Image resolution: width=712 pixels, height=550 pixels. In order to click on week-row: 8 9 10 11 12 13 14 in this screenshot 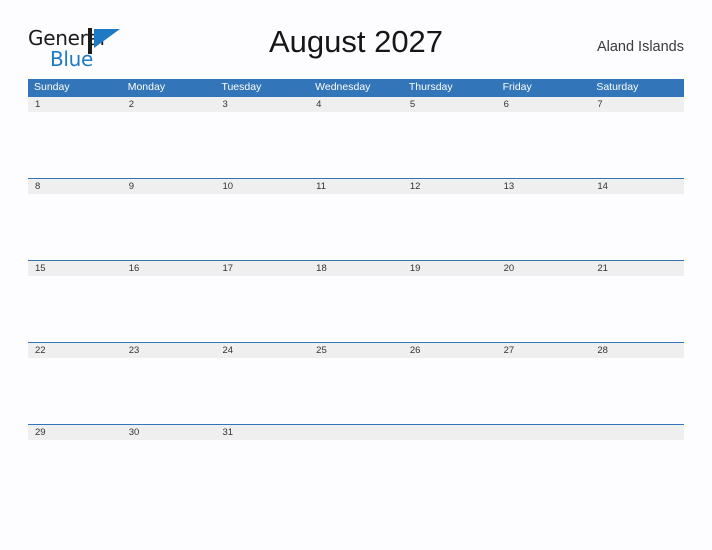, I will do `click(356, 219)`.